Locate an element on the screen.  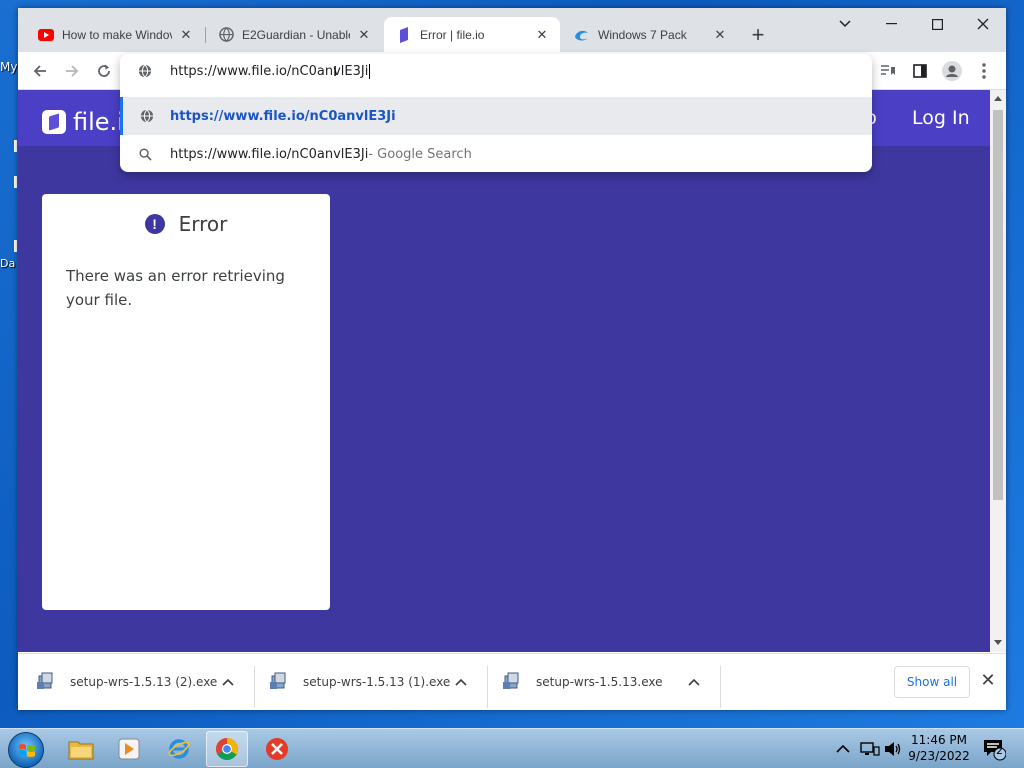
chevron-down-icon is located at coordinates (845, 24).